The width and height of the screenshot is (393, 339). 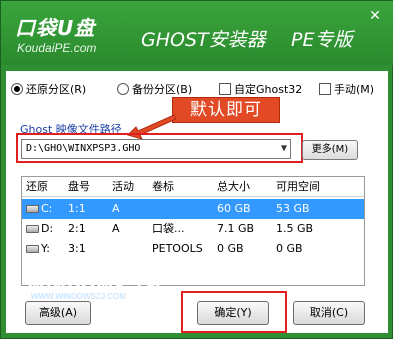 What do you see at coordinates (234, 208) in the screenshot?
I see `total-cell: 60 GB` at bounding box center [234, 208].